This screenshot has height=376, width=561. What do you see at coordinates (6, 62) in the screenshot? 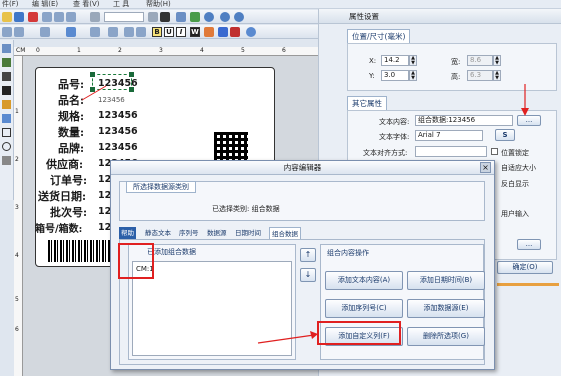
I see `text-tool-icon` at bounding box center [6, 62].